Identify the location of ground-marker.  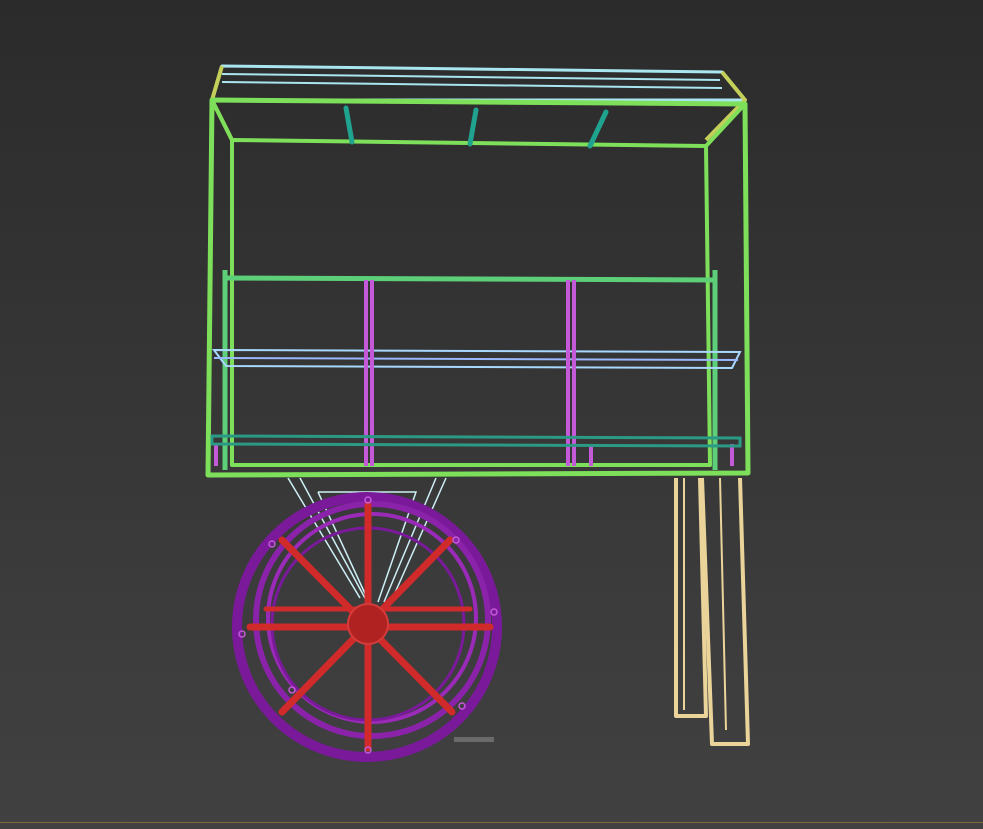
(474, 739).